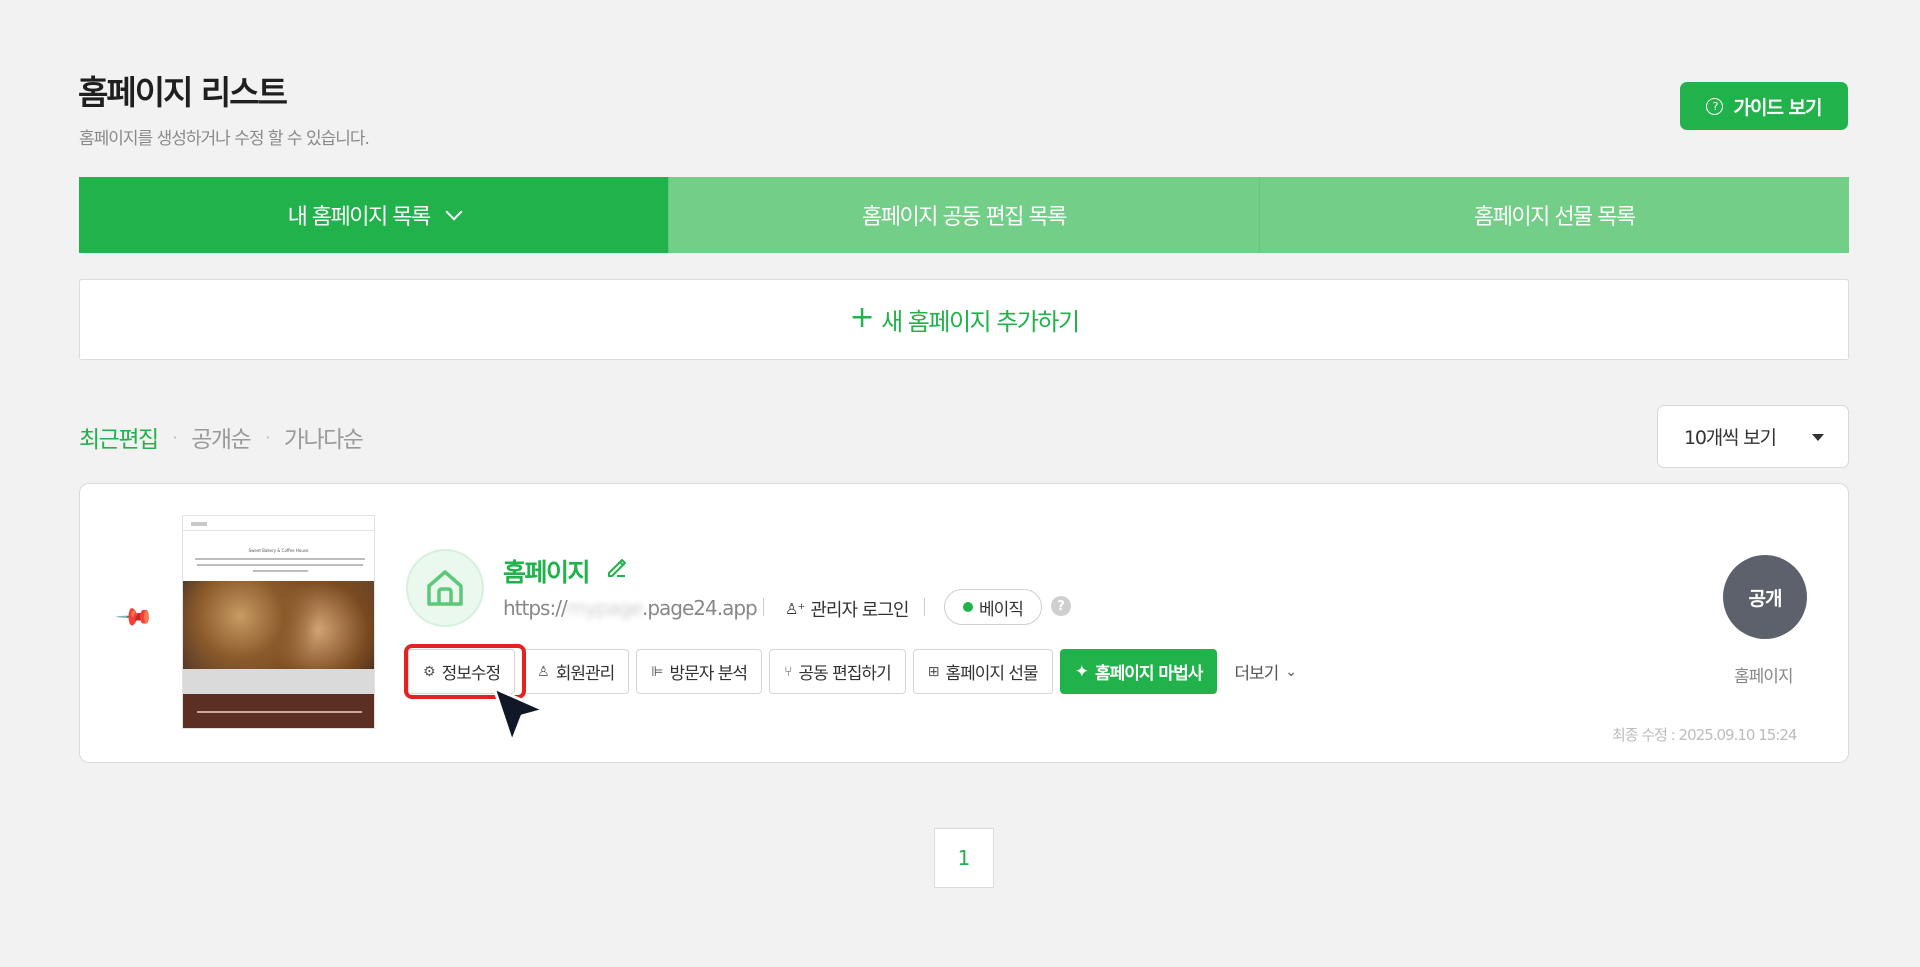  I want to click on status-label: 홈페이지, so click(1764, 677).